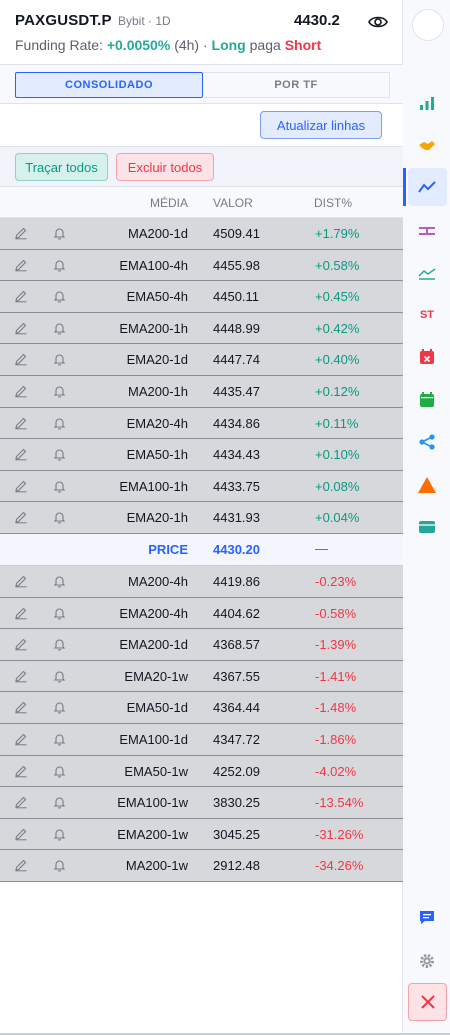 Image resolution: width=450 pixels, height=1035 pixels. I want to click on avatar, so click(428, 25).